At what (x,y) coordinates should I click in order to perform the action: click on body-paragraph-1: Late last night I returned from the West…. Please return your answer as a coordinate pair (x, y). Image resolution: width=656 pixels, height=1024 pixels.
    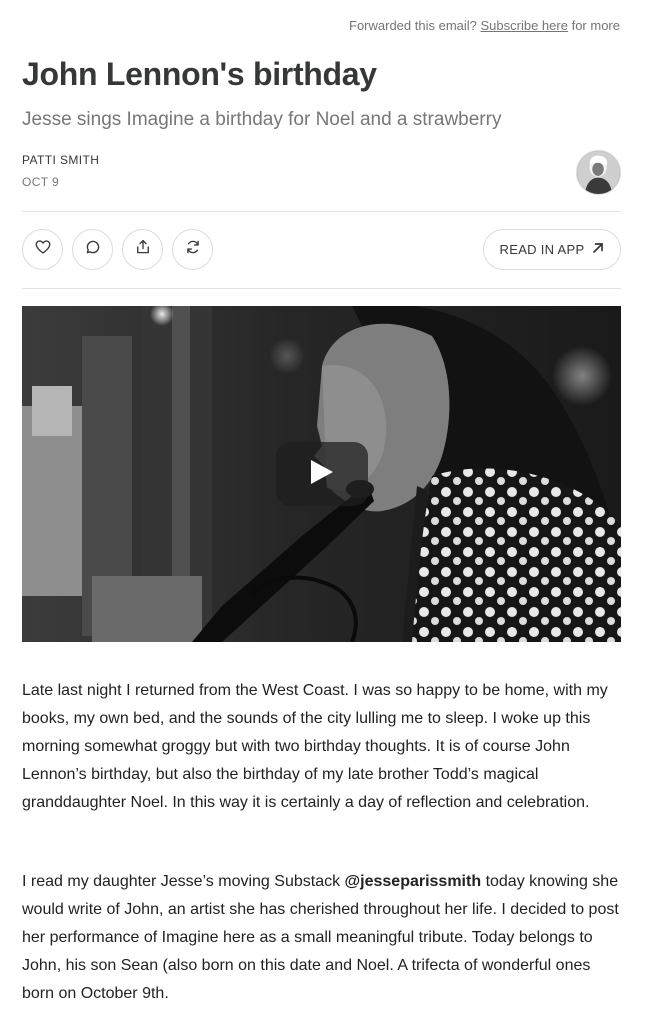
    Looking at the image, I should click on (315, 746).